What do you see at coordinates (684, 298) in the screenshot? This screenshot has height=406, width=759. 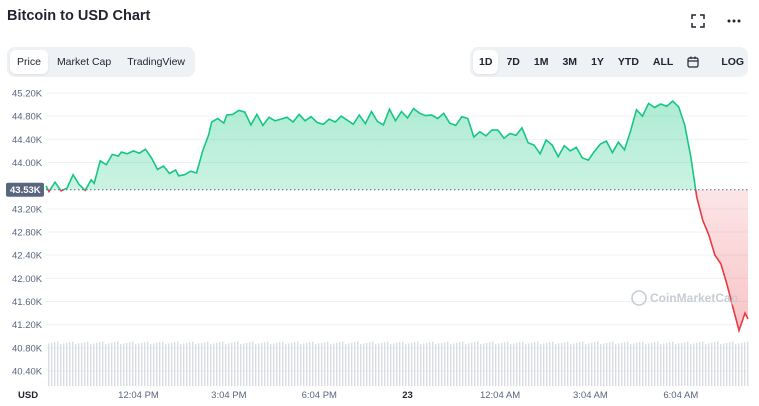 I see `watermark: CoinMarketCap` at bounding box center [684, 298].